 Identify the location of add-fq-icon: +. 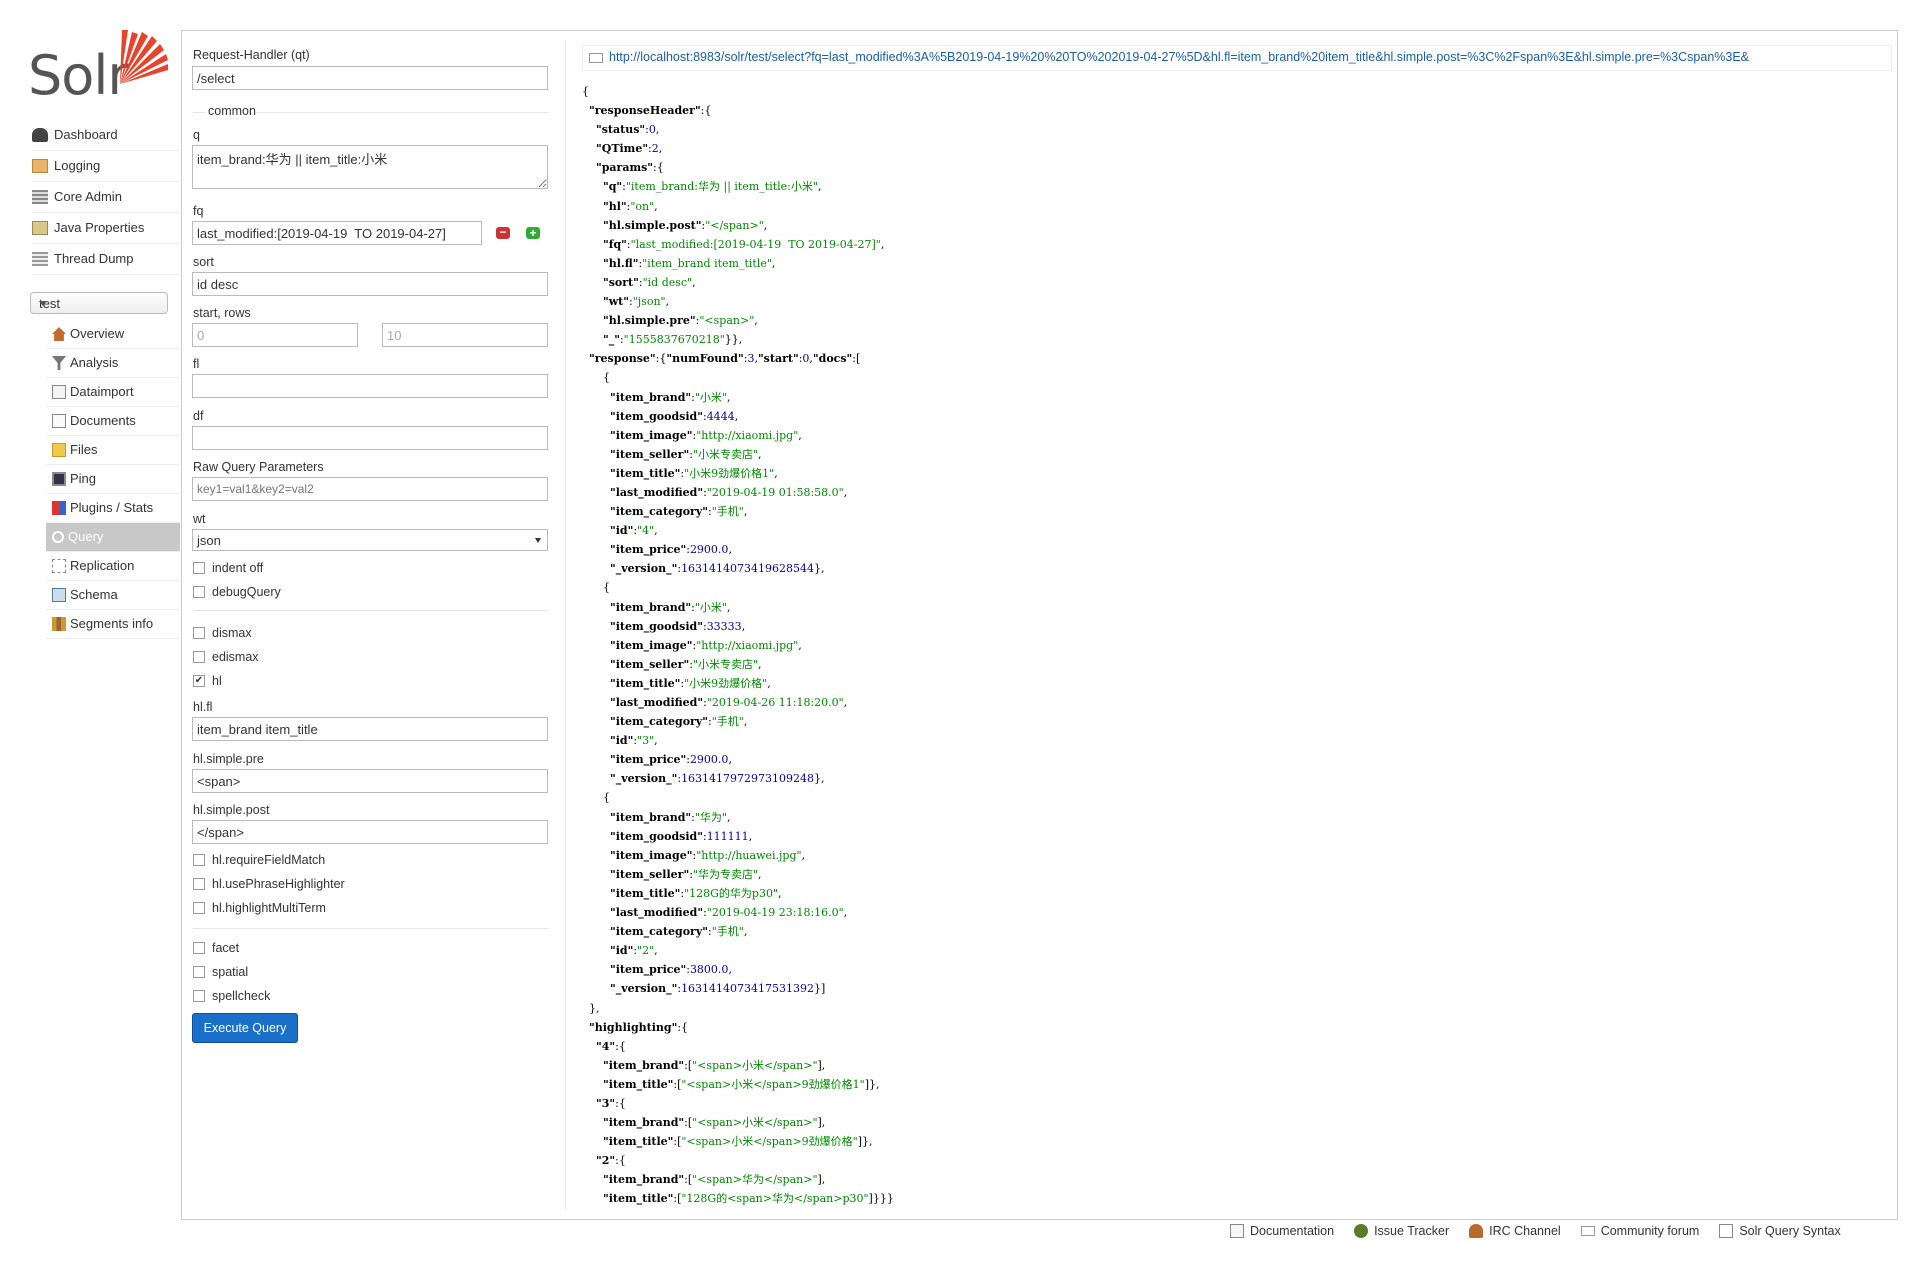
(533, 233).